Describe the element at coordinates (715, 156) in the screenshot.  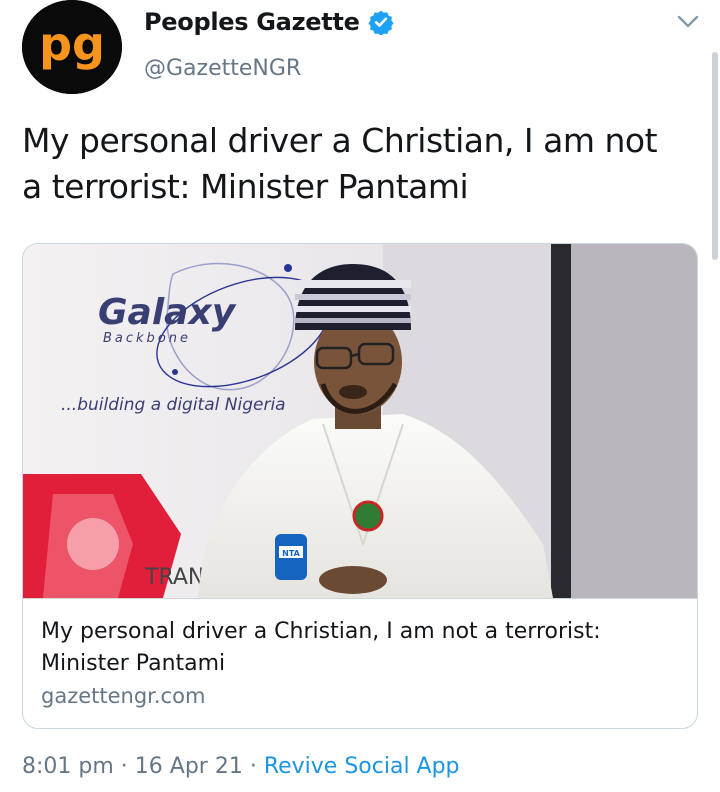
I see `scrollbar` at that location.